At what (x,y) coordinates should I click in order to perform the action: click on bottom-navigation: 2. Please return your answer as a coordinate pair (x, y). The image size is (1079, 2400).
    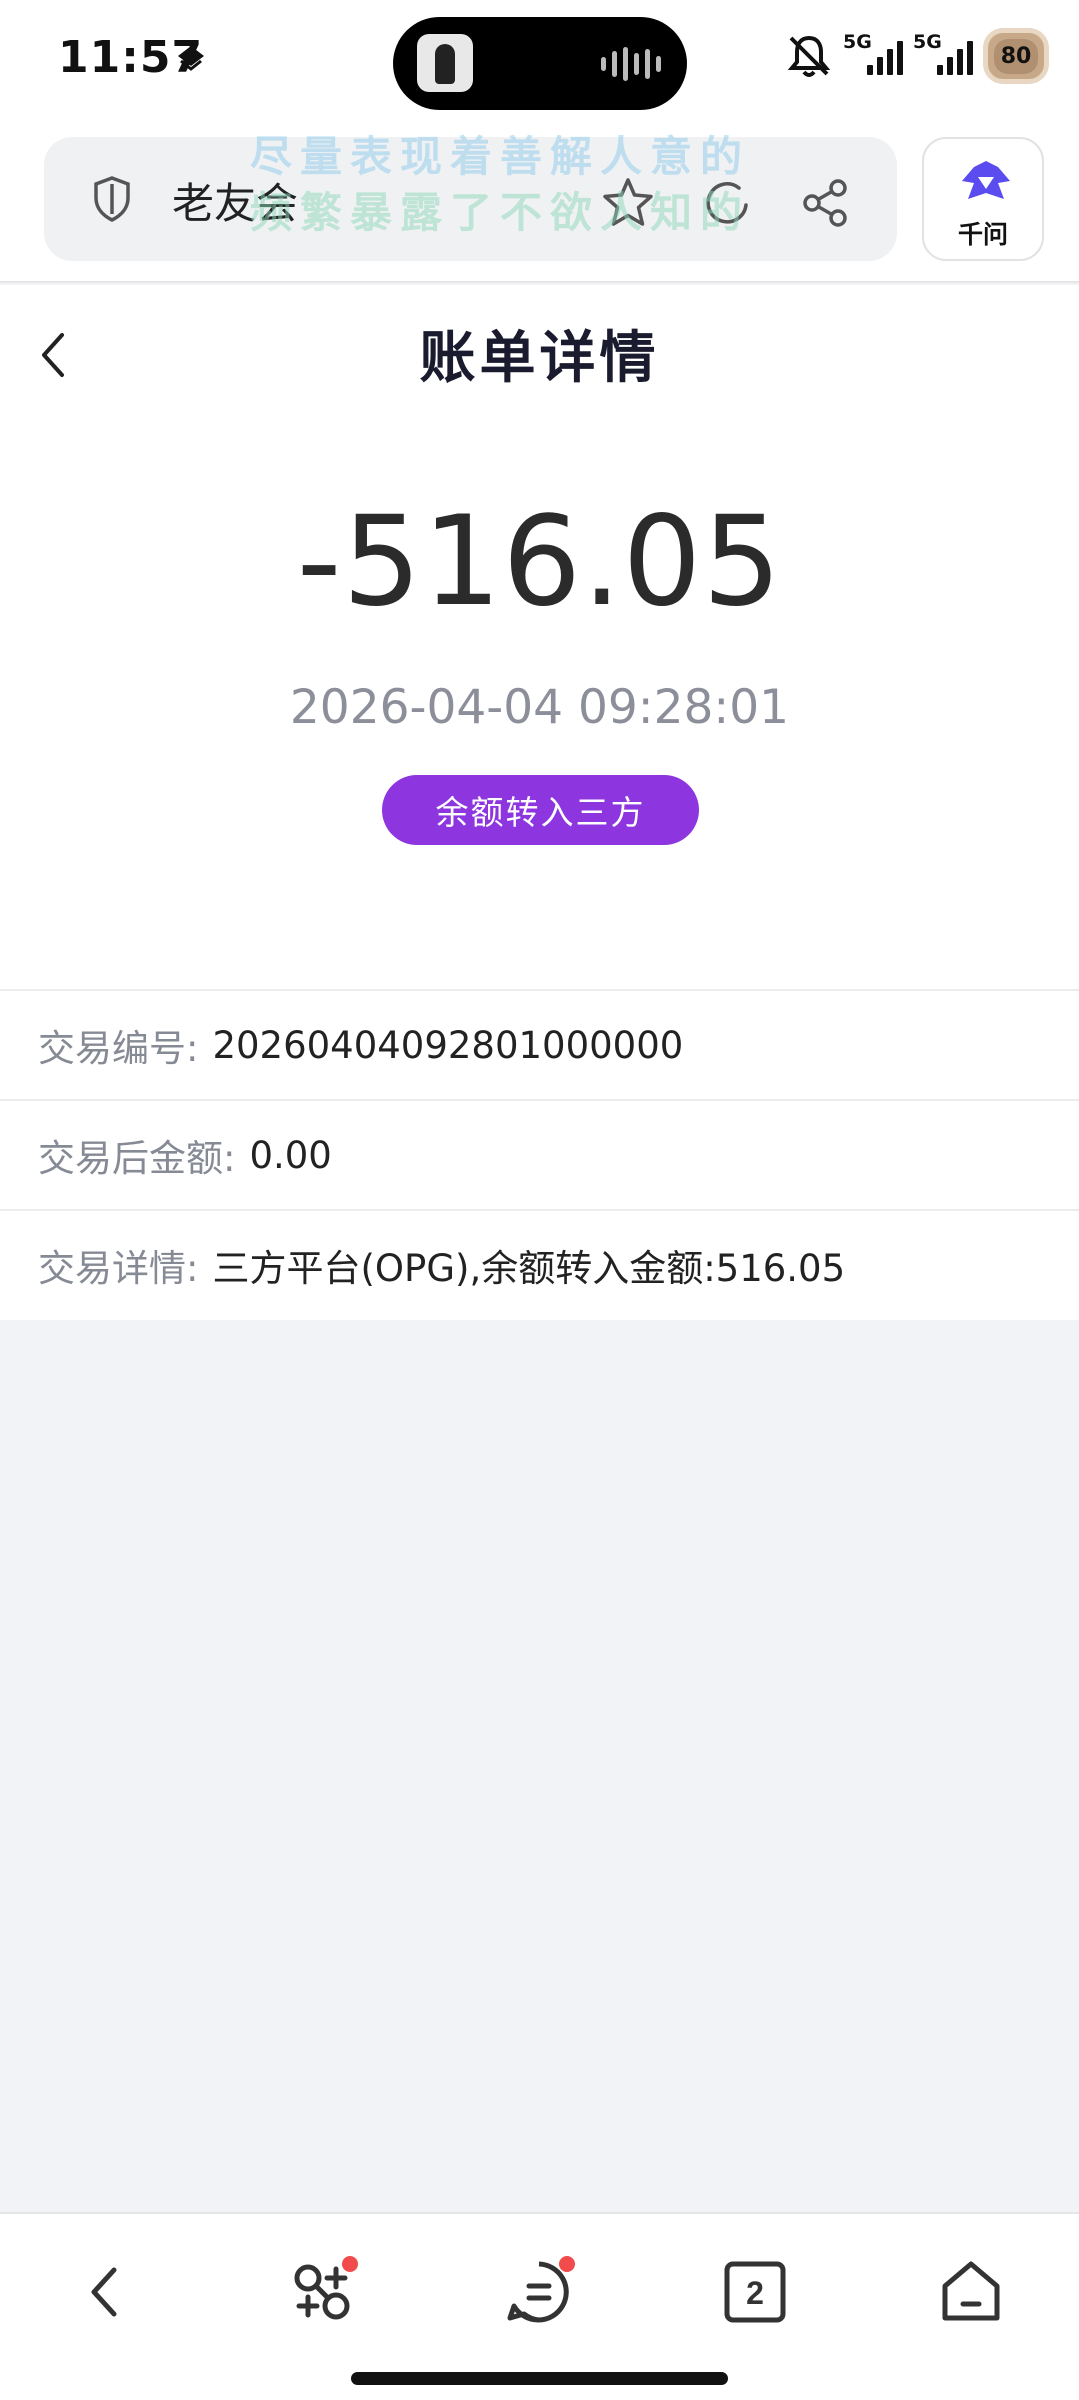
    Looking at the image, I should click on (539, 2306).